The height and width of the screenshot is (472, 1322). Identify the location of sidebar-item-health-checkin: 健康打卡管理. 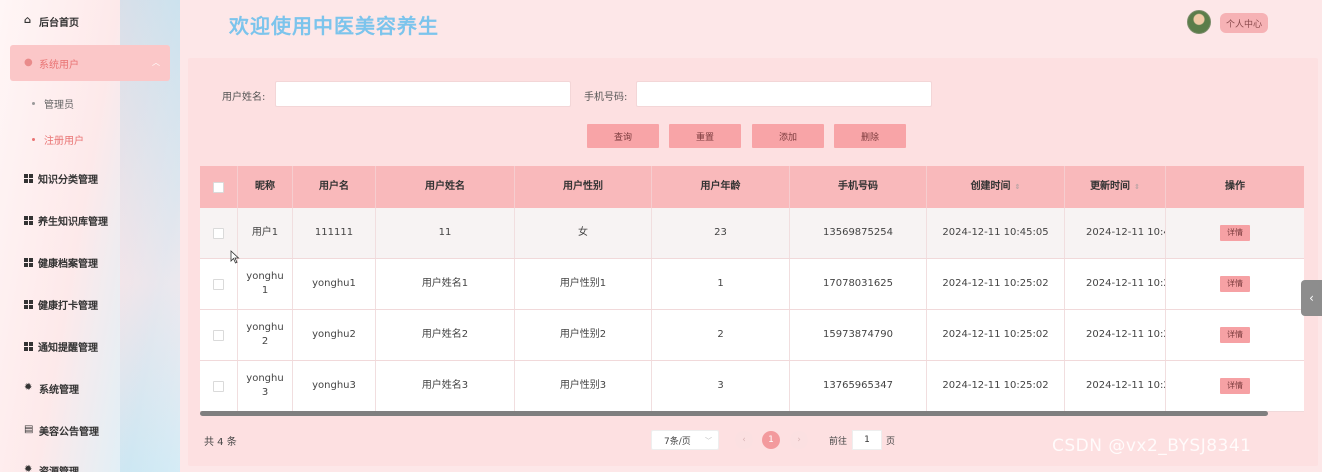
(90, 304).